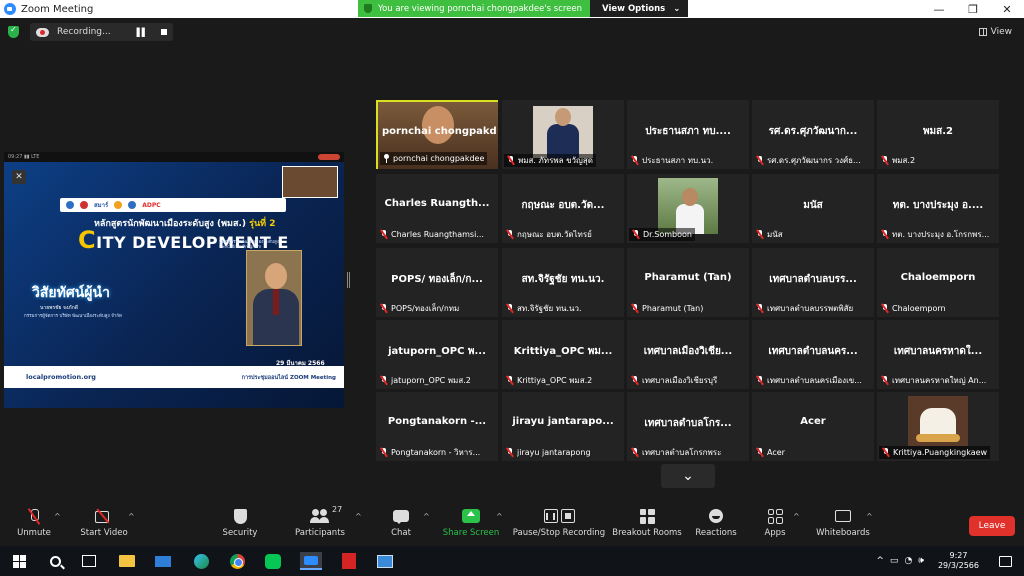 This screenshot has width=1024, height=576. Describe the element at coordinates (869, 516) in the screenshot. I see `whiteboards-caret: ^` at that location.